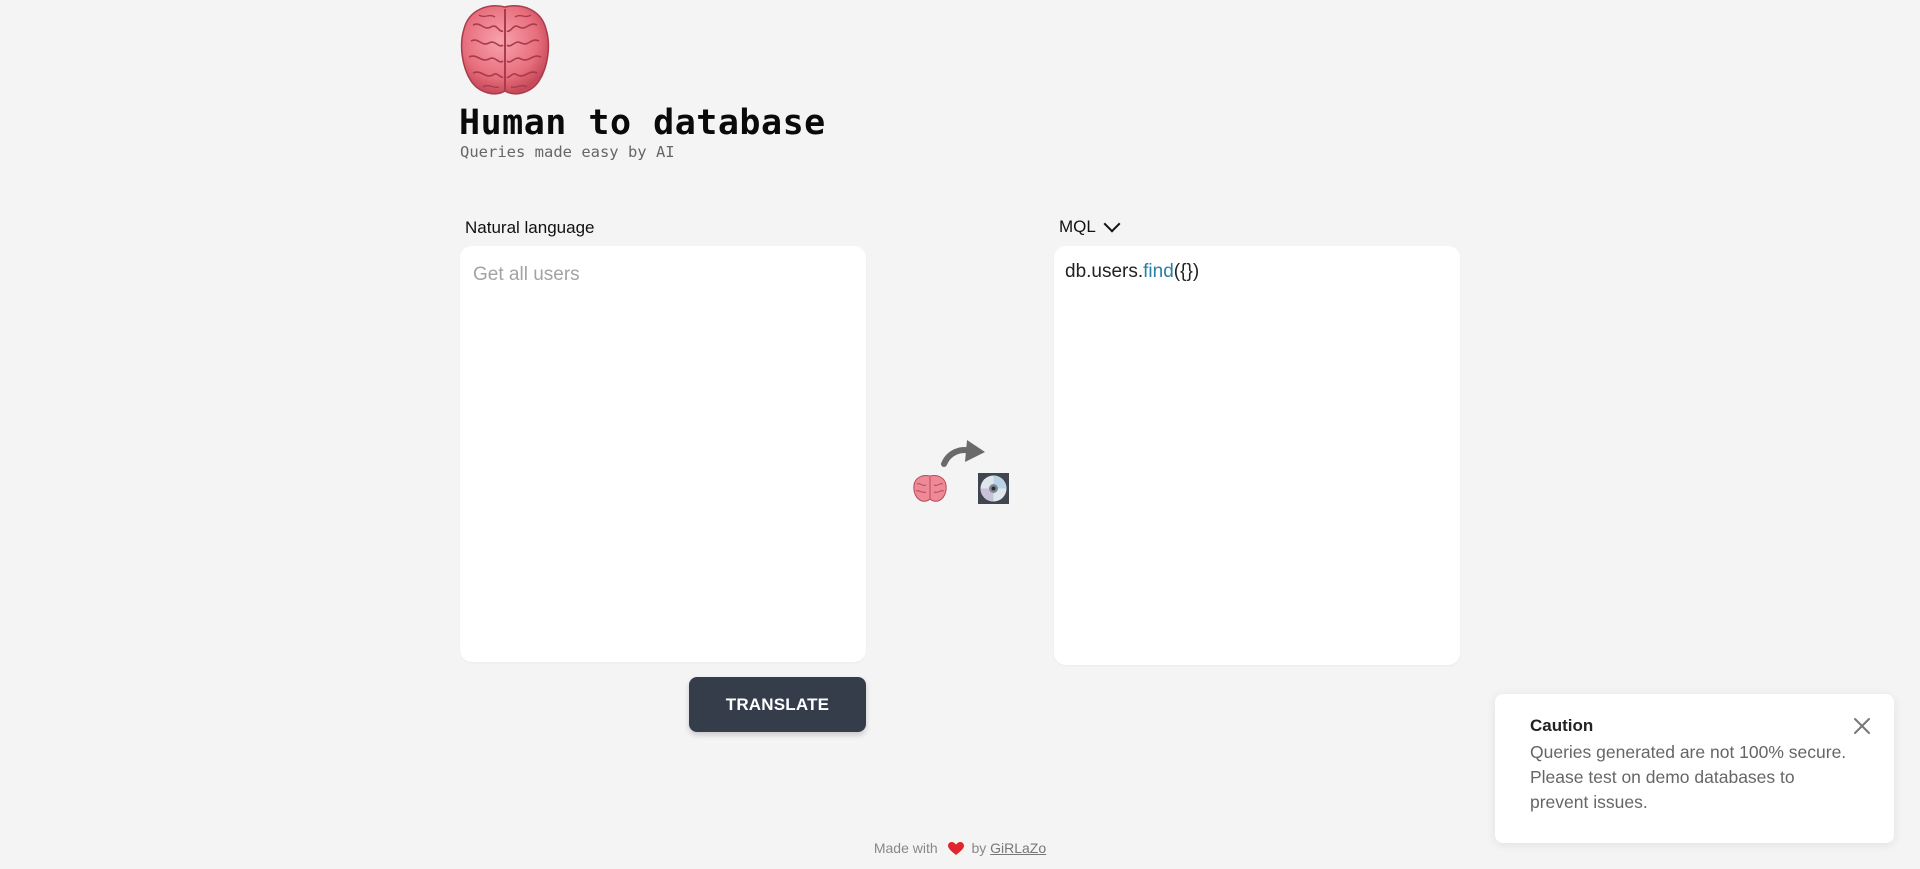 The width and height of the screenshot is (1920, 869). What do you see at coordinates (1112, 224) in the screenshot?
I see `chevron-down-icon` at bounding box center [1112, 224].